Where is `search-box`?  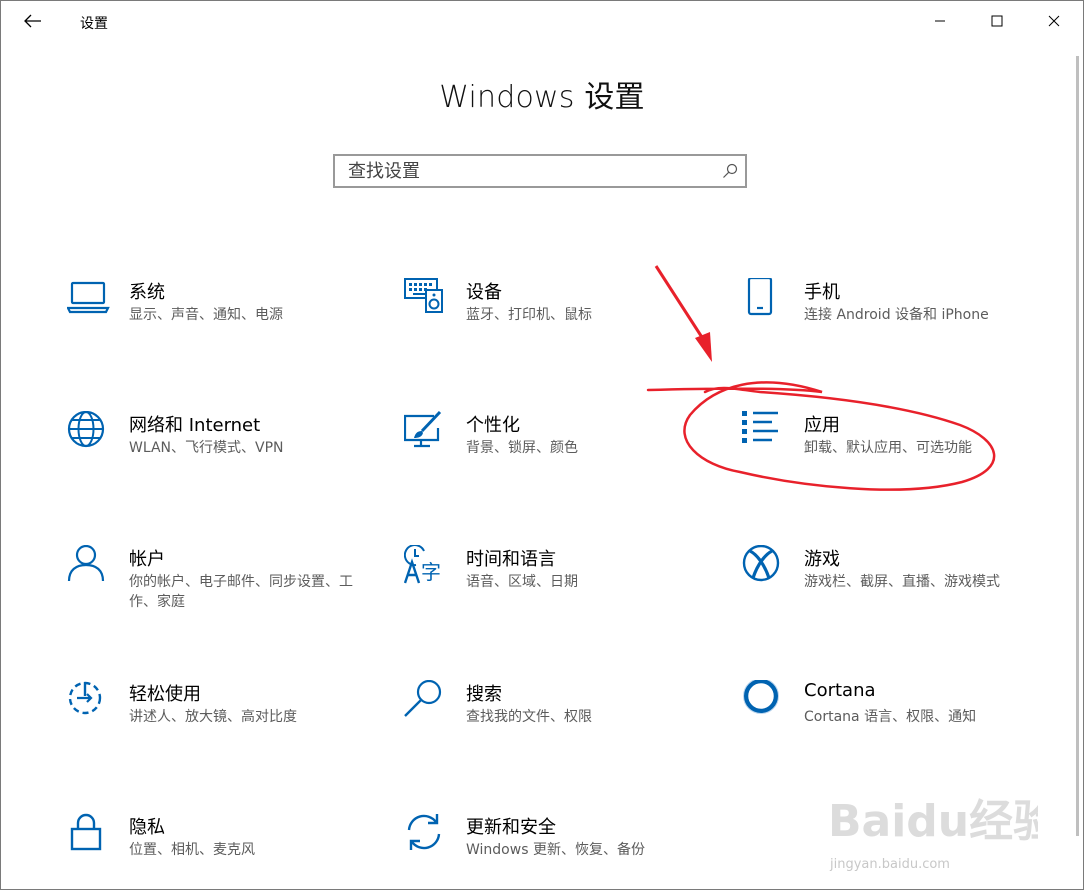 search-box is located at coordinates (540, 171).